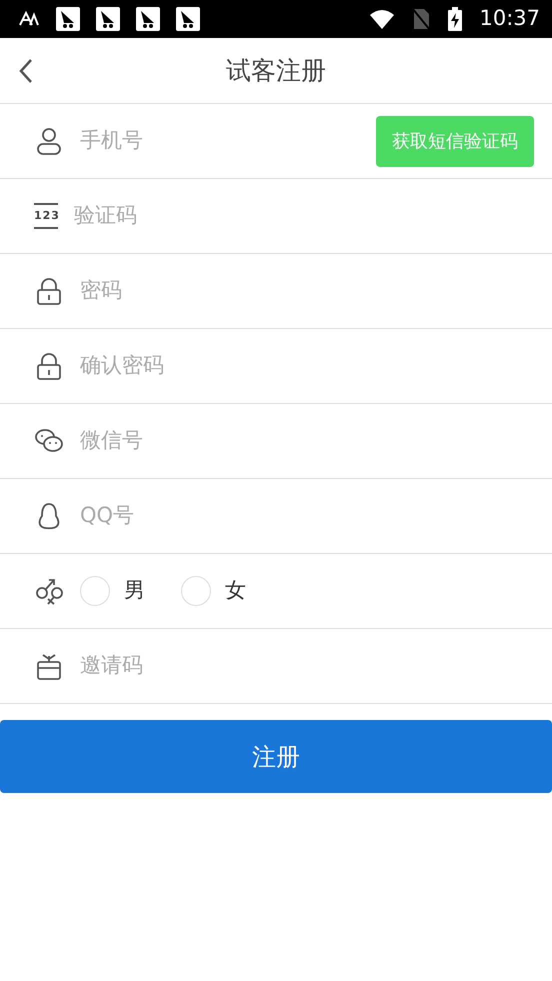 This screenshot has width=552, height=981. Describe the element at coordinates (170, 366) in the screenshot. I see `input-field: 确认密码` at that location.